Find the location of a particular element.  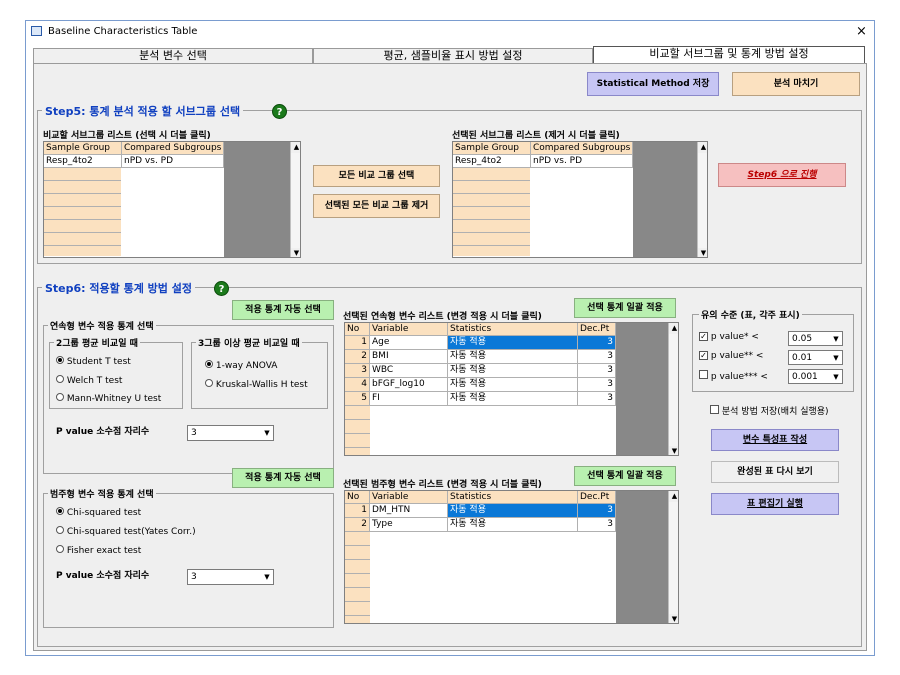

checkbox-icon: ✓ is located at coordinates (703, 336).